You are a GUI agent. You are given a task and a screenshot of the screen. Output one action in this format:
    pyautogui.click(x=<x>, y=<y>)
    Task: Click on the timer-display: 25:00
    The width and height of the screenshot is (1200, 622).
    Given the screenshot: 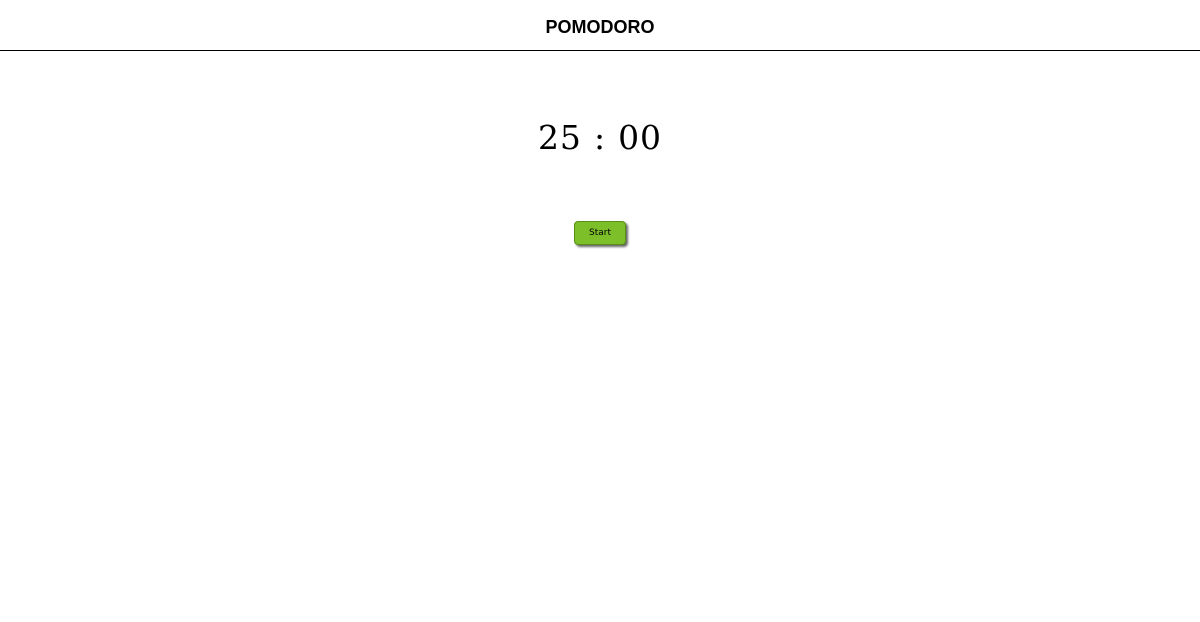 What is the action you would take?
    pyautogui.click(x=600, y=138)
    